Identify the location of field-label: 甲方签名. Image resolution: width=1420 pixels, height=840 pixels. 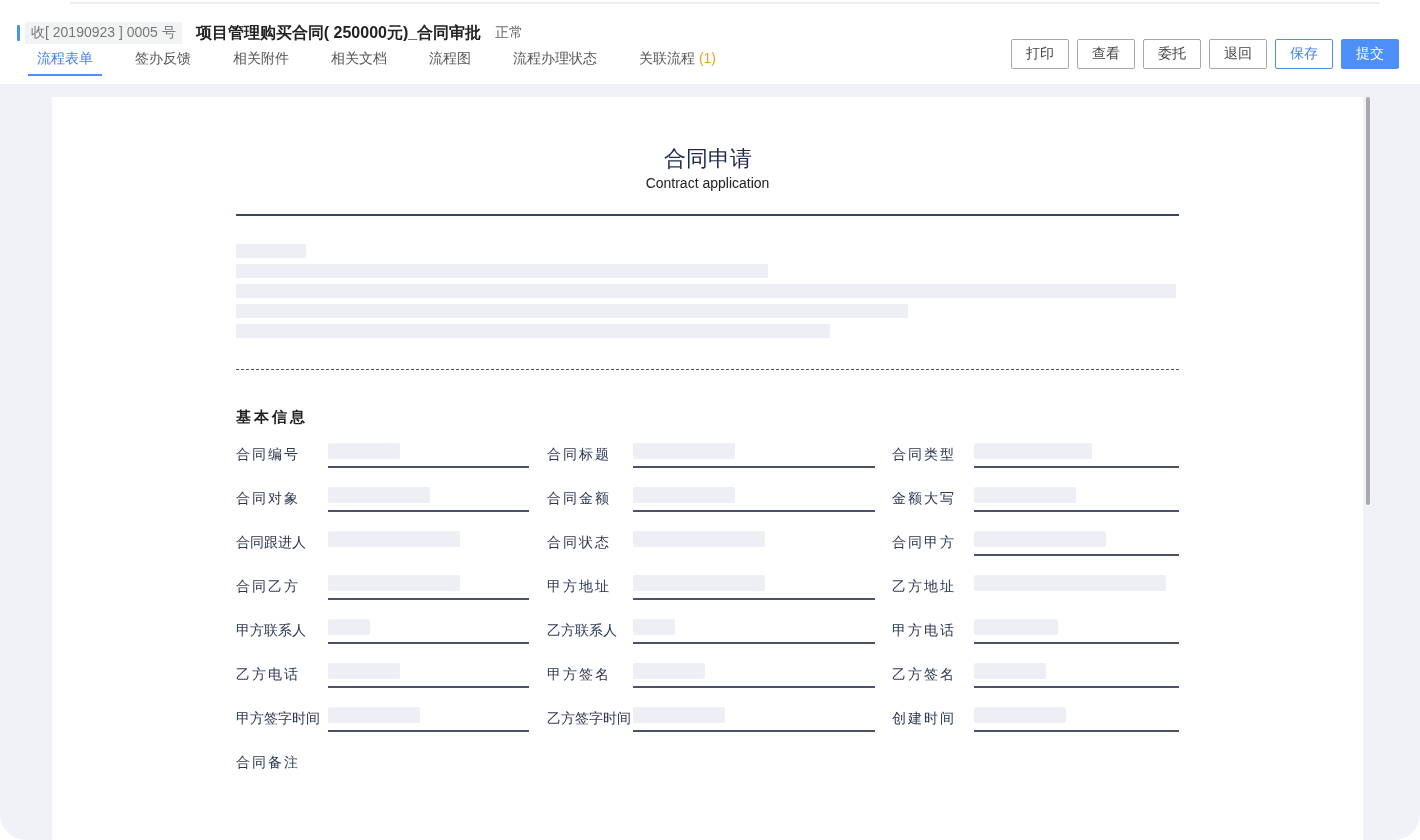
(579, 675).